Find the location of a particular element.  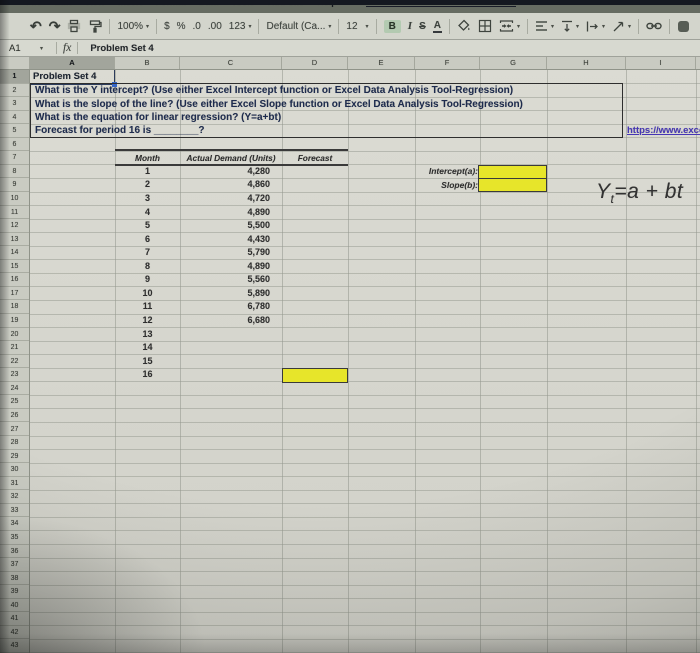

row-header-36: 36 is located at coordinates (14, 552).